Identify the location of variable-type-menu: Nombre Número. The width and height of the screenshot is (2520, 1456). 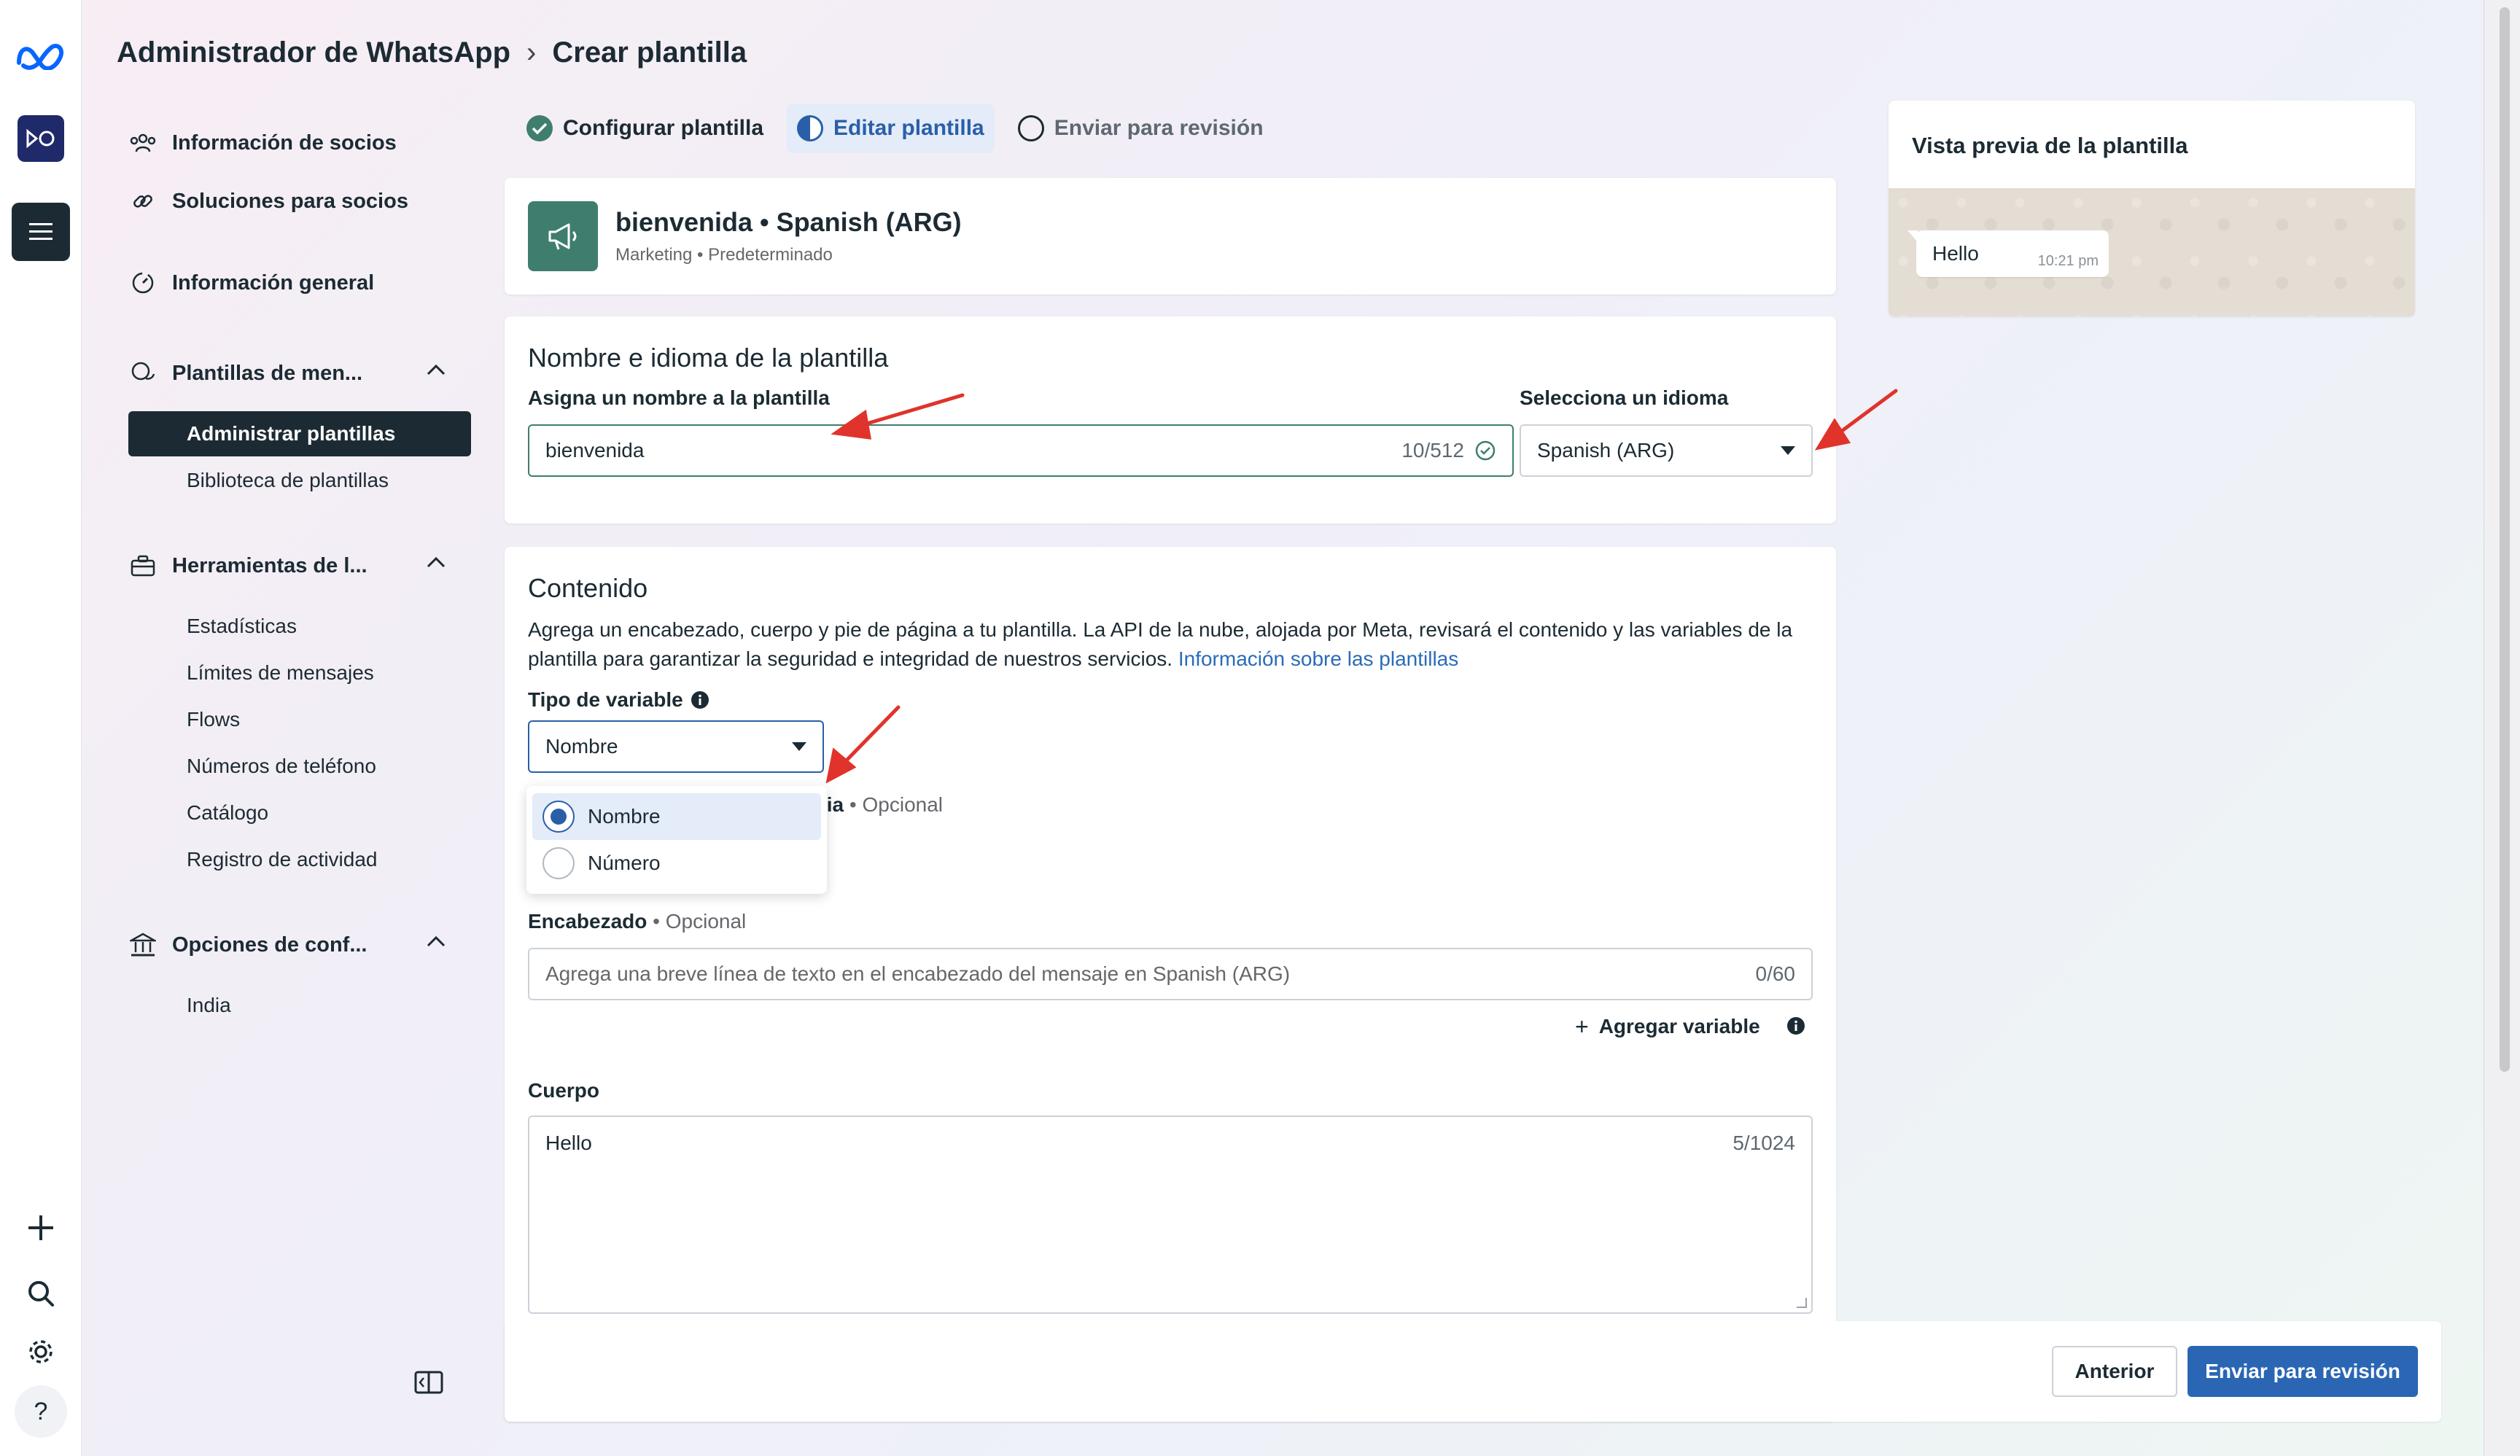
(676, 840).